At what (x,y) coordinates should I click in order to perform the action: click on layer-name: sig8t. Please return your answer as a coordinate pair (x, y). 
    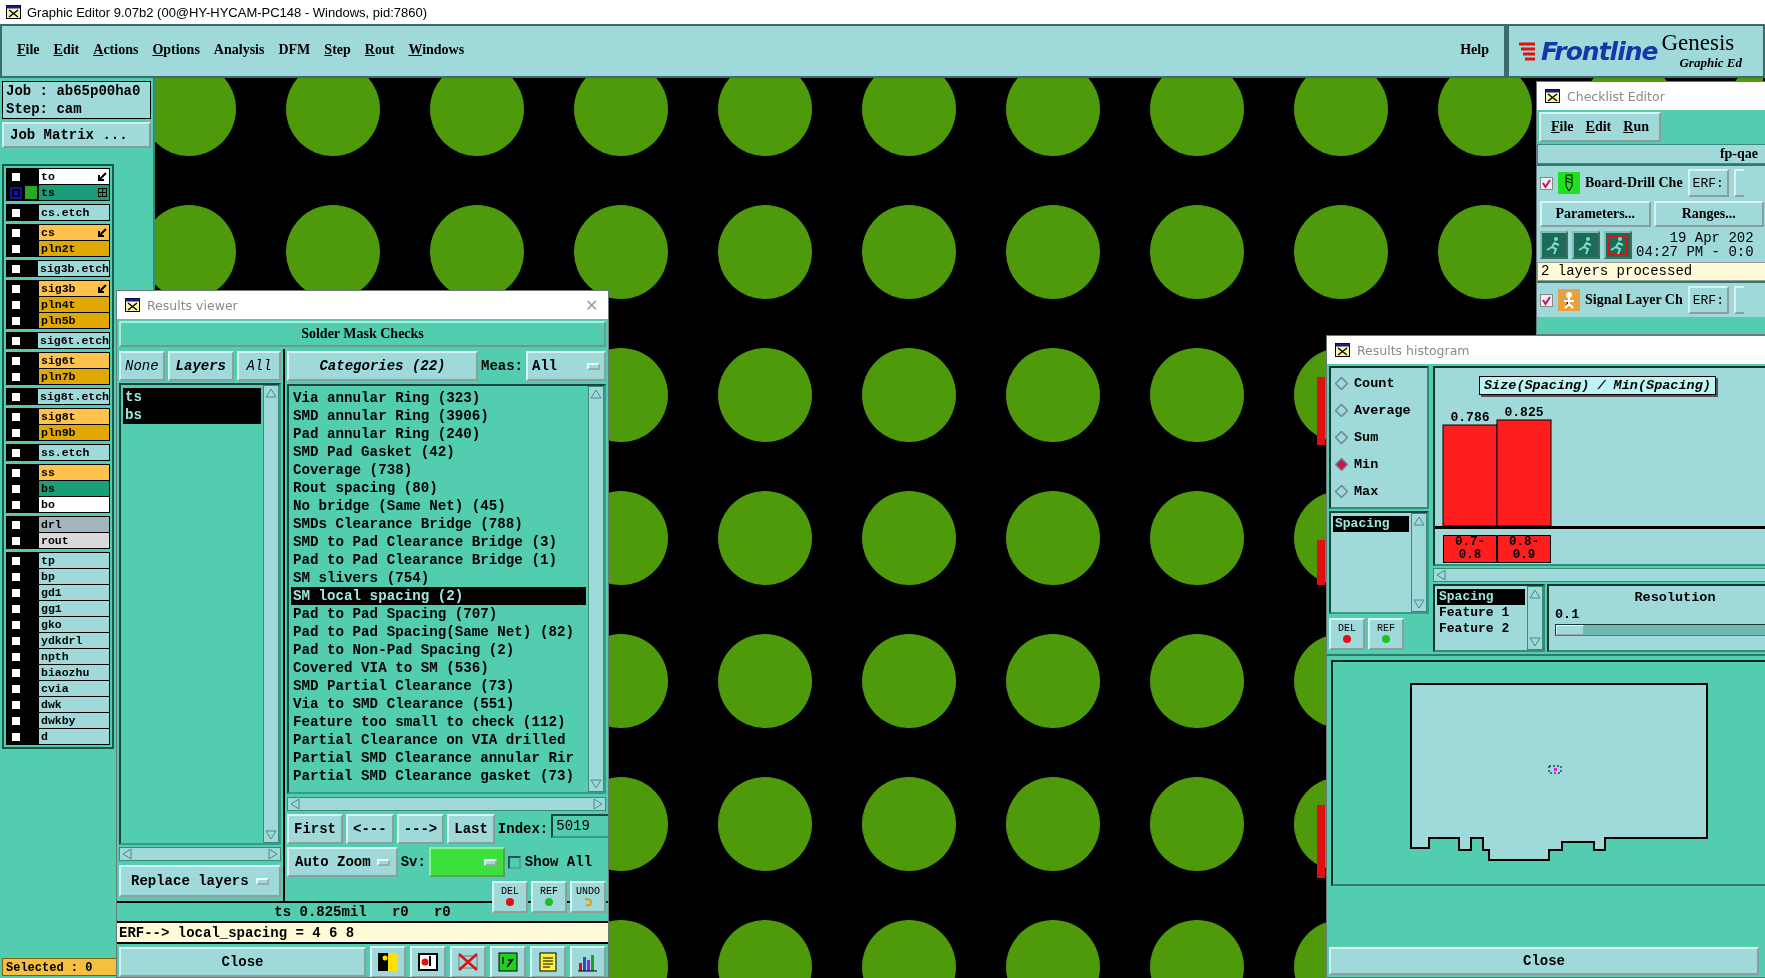
    Looking at the image, I should click on (74, 416).